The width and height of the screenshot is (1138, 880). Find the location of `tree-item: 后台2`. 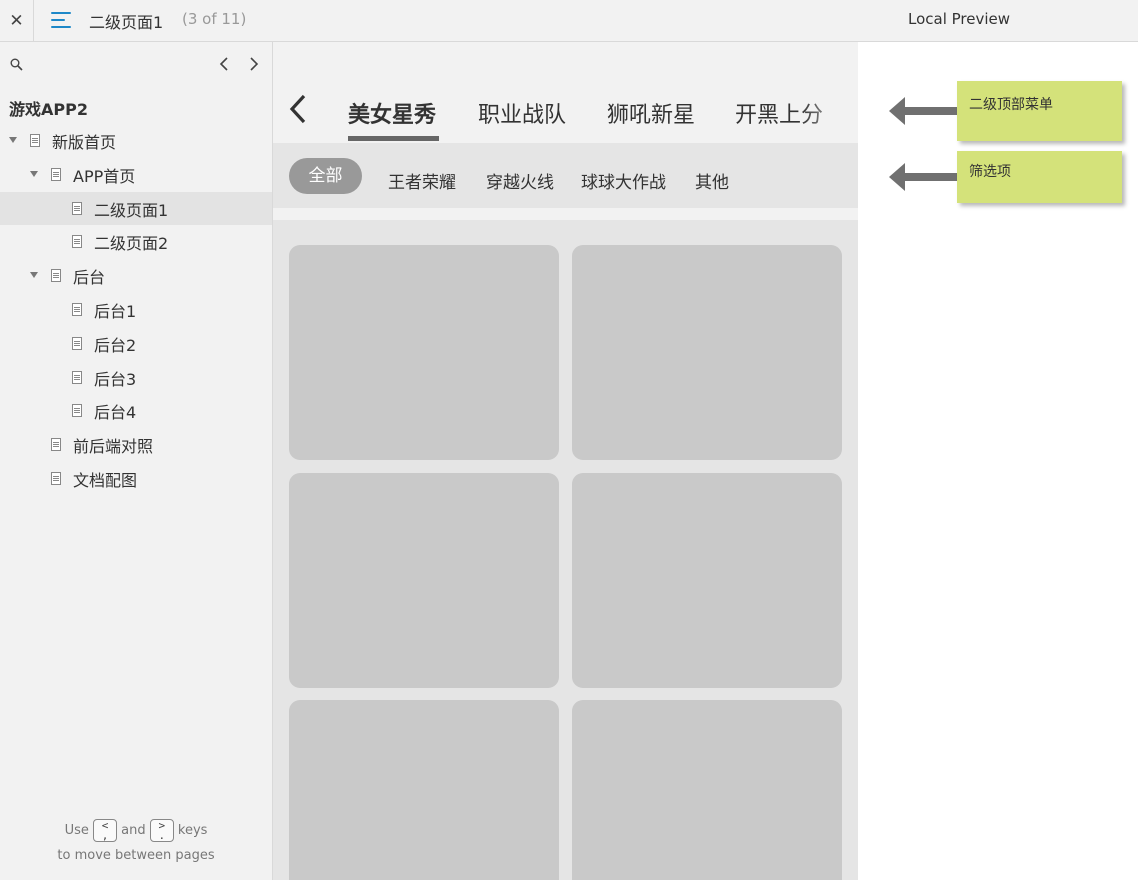

tree-item: 后台2 is located at coordinates (136, 344).